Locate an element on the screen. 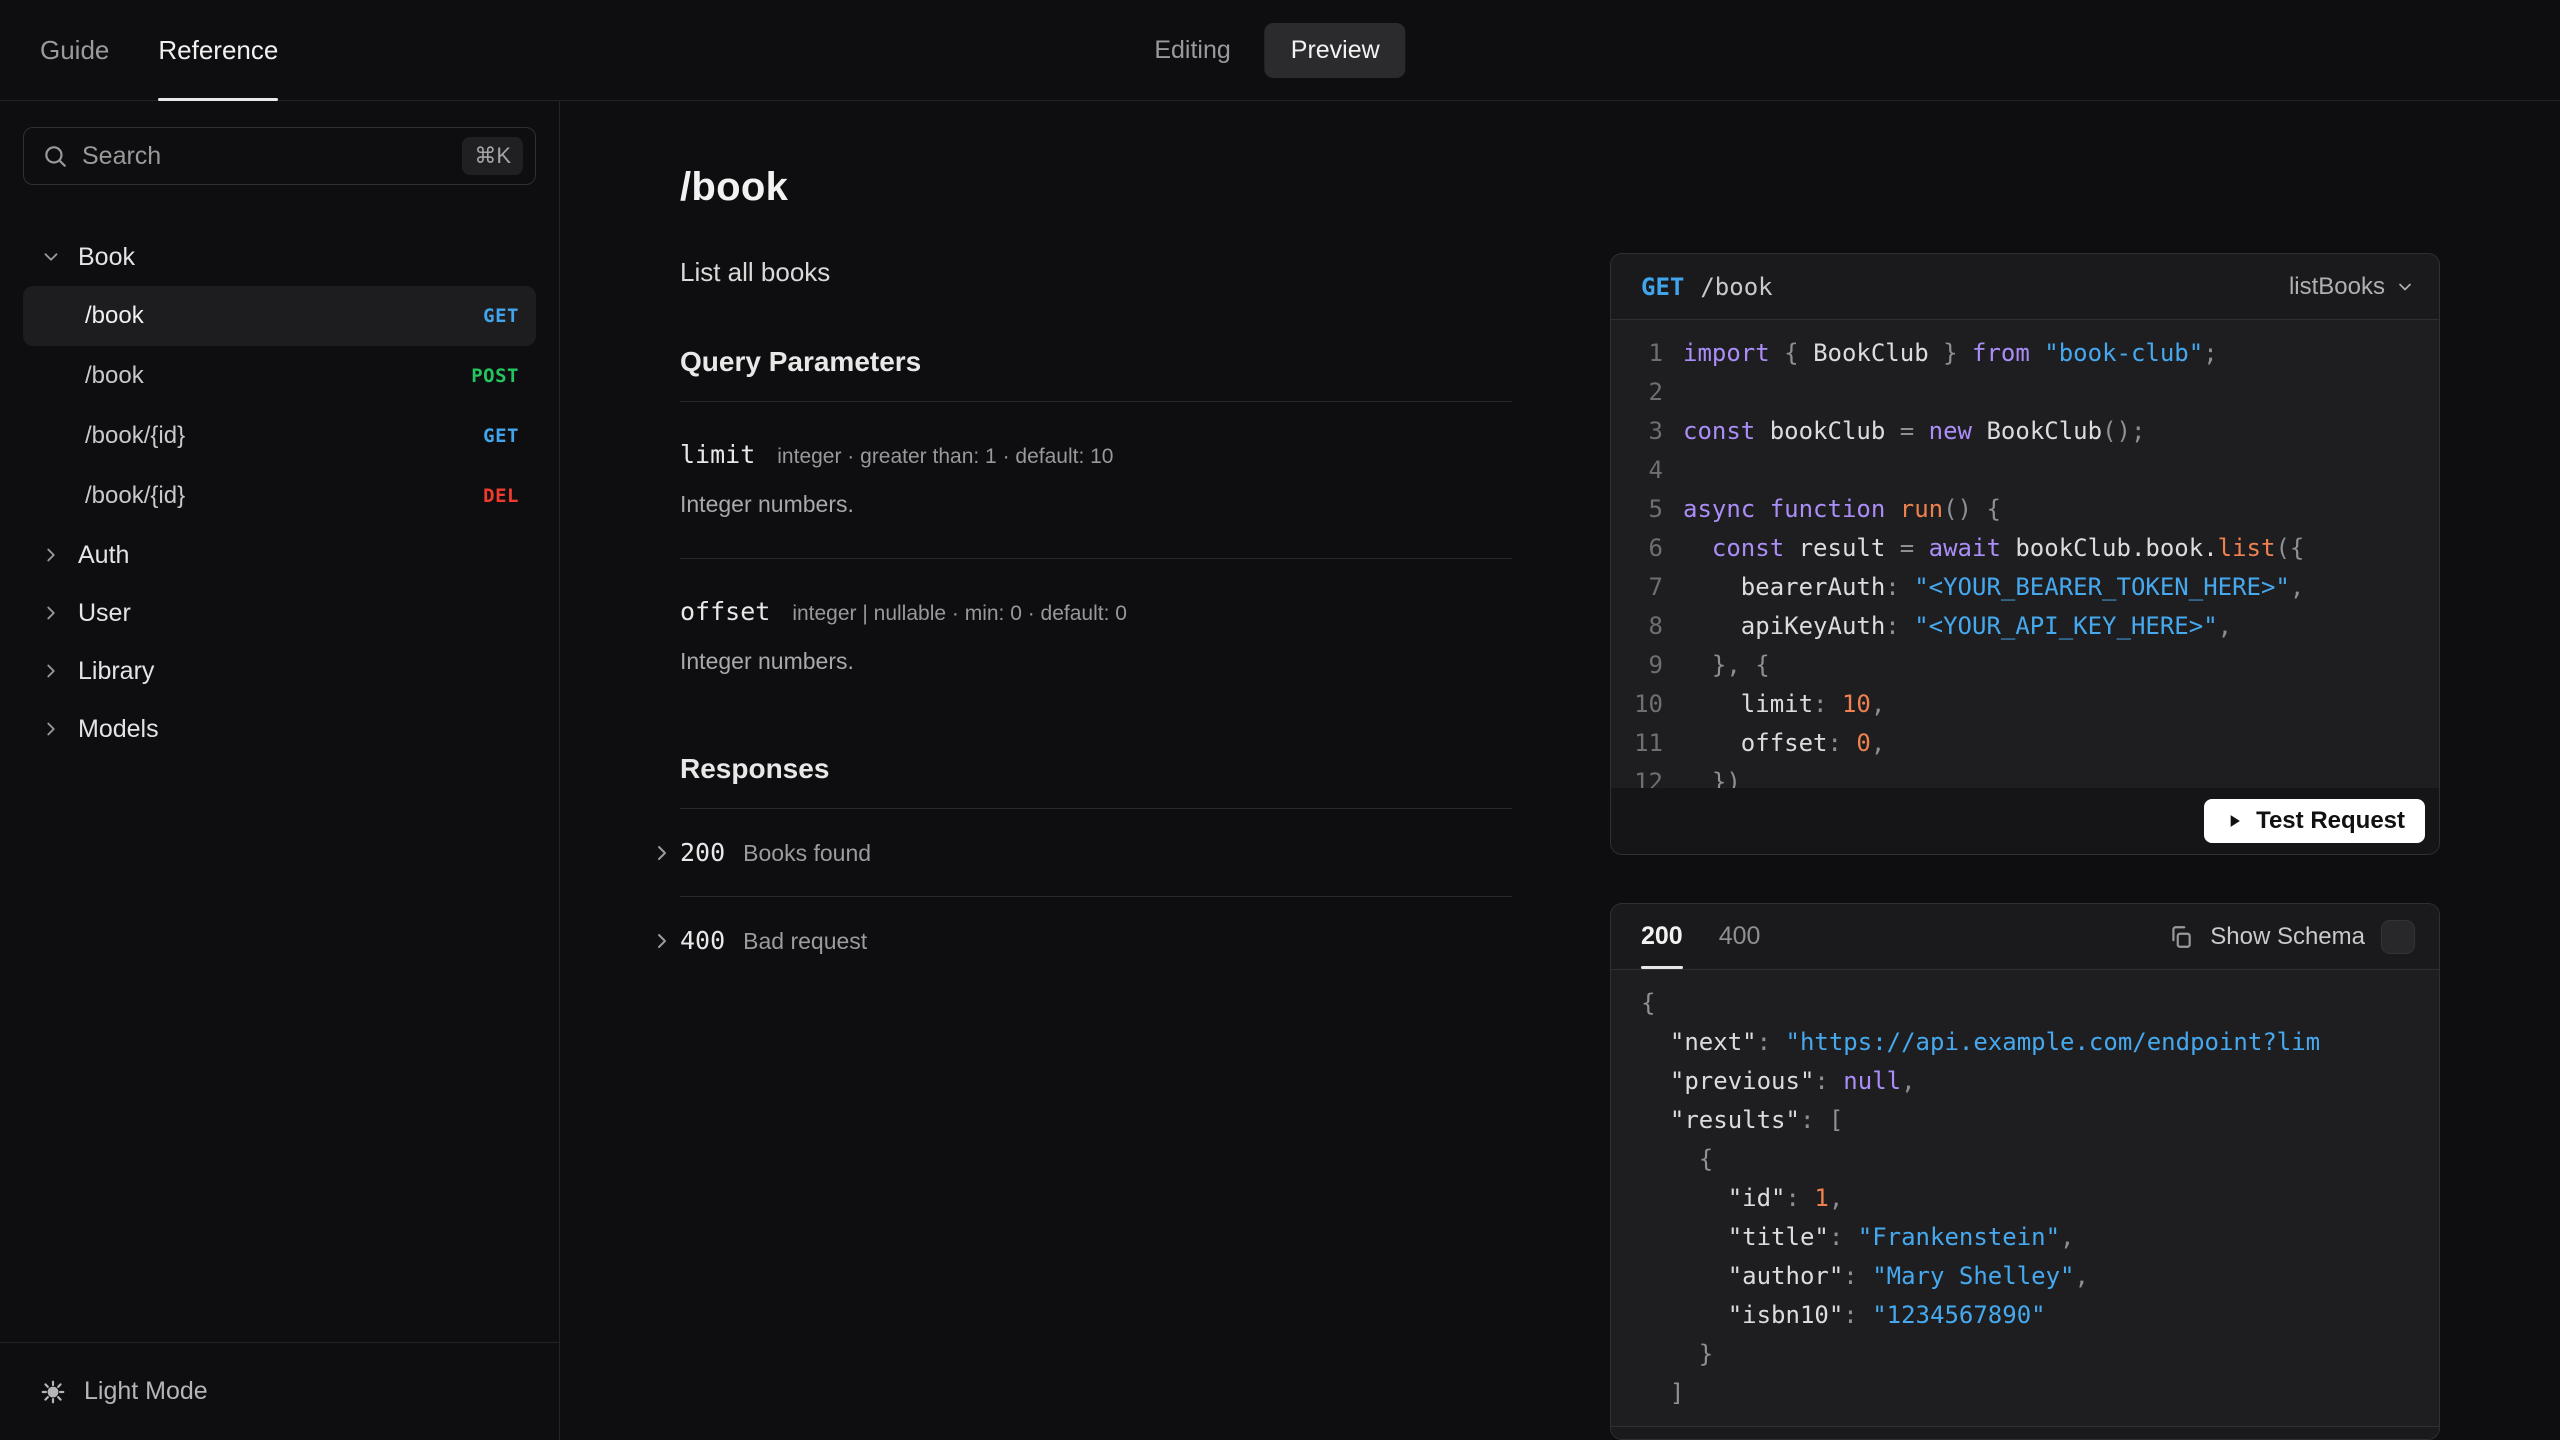 Image resolution: width=2560 pixels, height=1440 pixels. response-tabs: 200 400 is located at coordinates (1700, 936).